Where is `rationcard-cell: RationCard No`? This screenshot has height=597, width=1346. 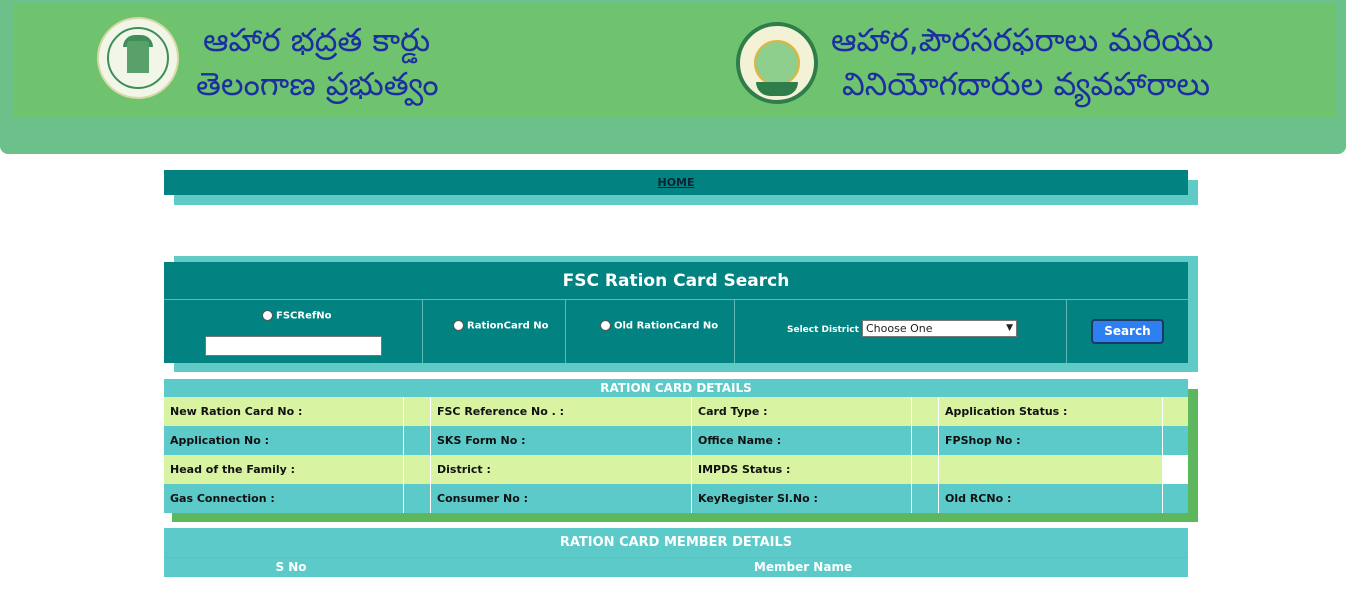
rationcard-cell: RationCard No is located at coordinates (494, 331).